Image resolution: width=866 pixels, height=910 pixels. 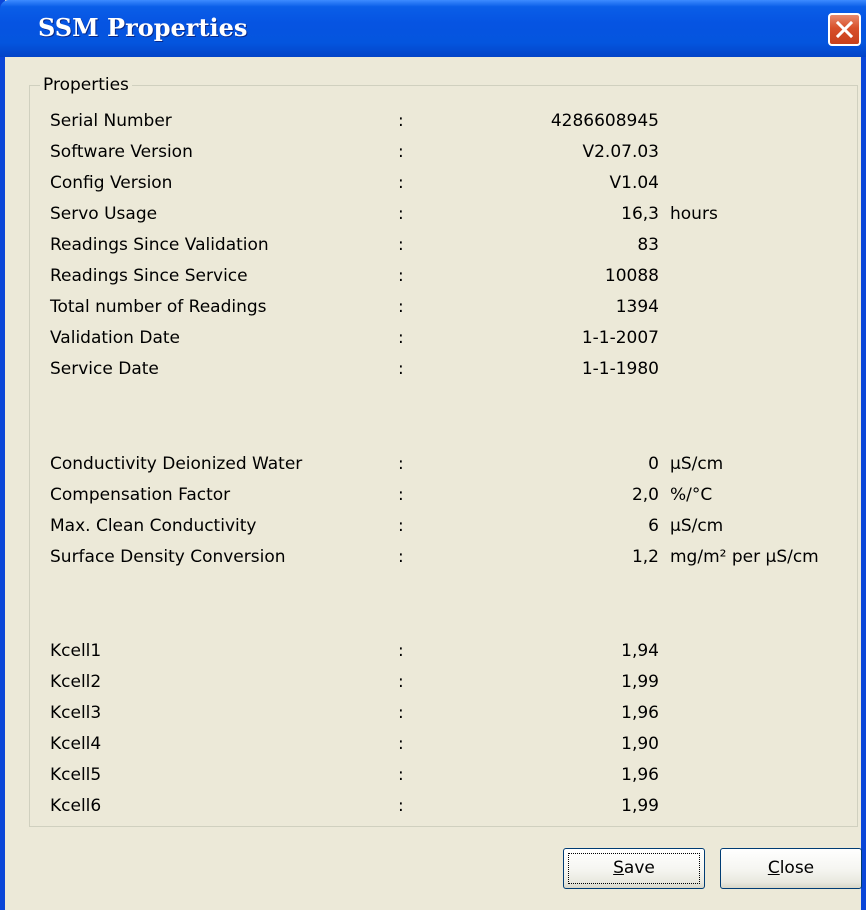 I want to click on property-value: 6, so click(x=653, y=526).